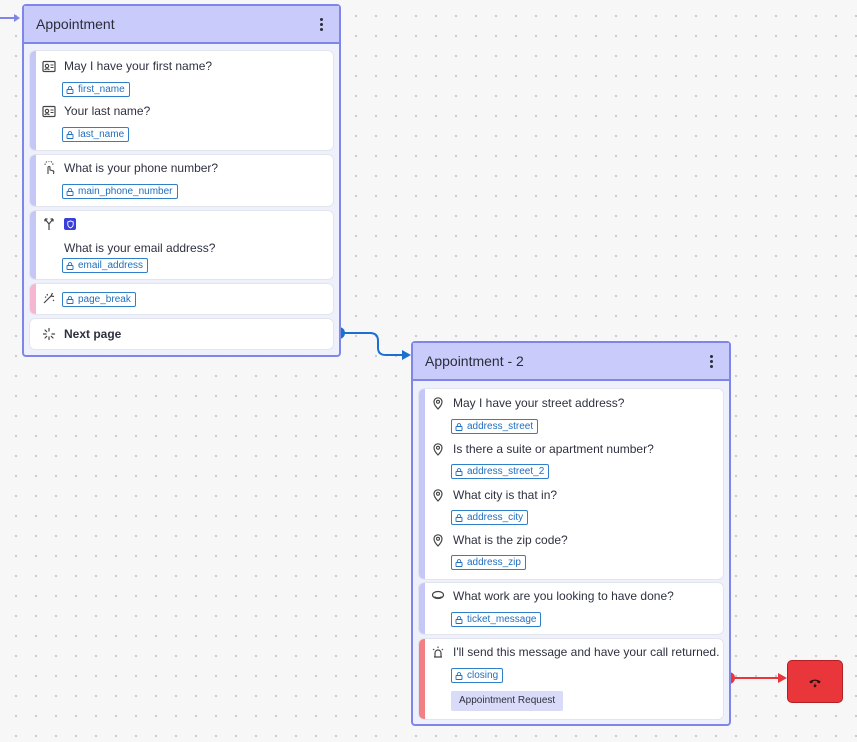  I want to click on variable-tag: email_address, so click(105, 265).